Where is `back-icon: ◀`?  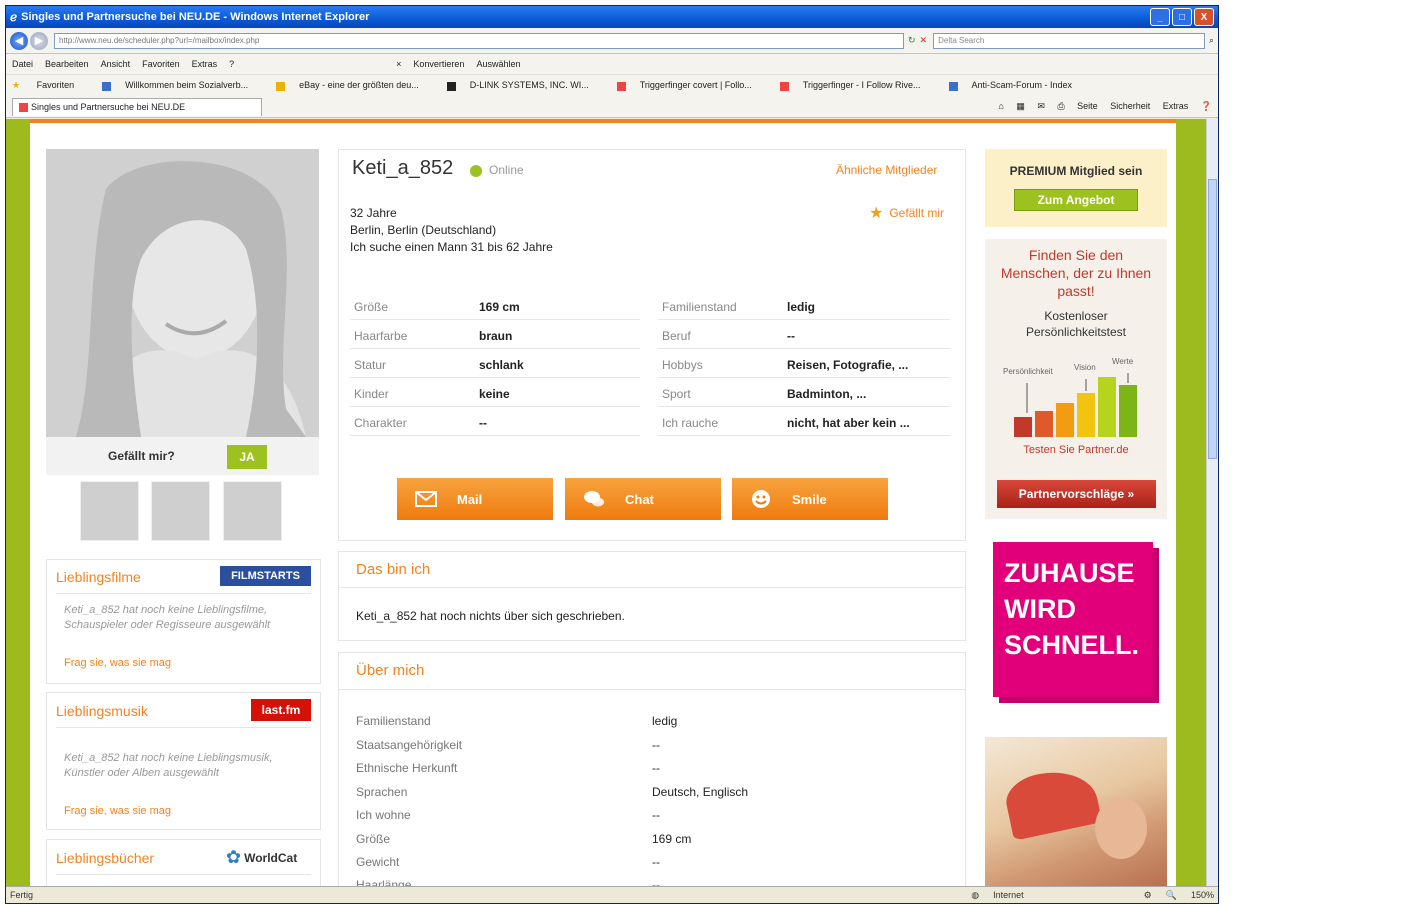
back-icon: ◀ is located at coordinates (19, 40).